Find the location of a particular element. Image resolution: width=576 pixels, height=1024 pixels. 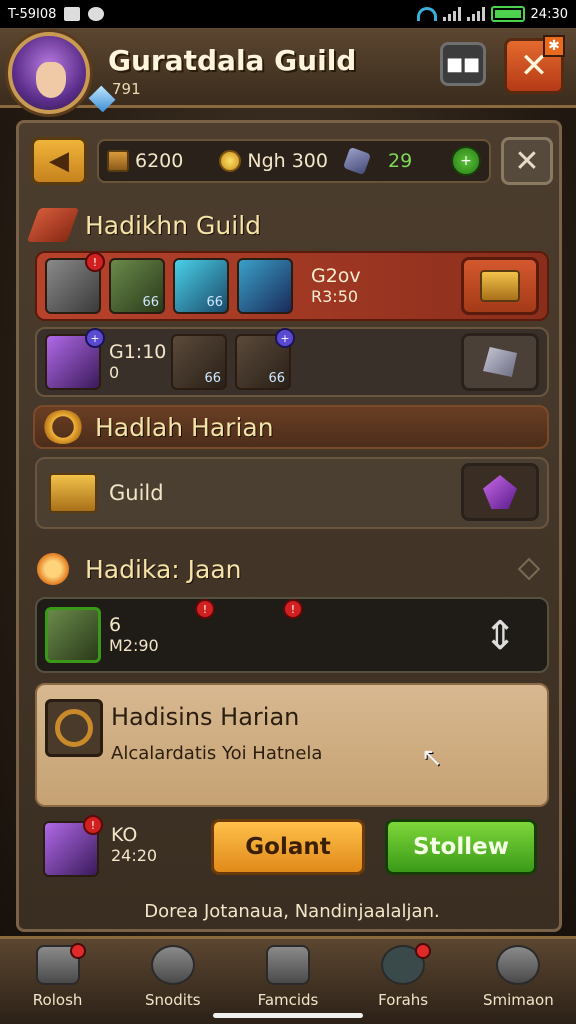

reward-info: G2ov R3:50 is located at coordinates (336, 285).